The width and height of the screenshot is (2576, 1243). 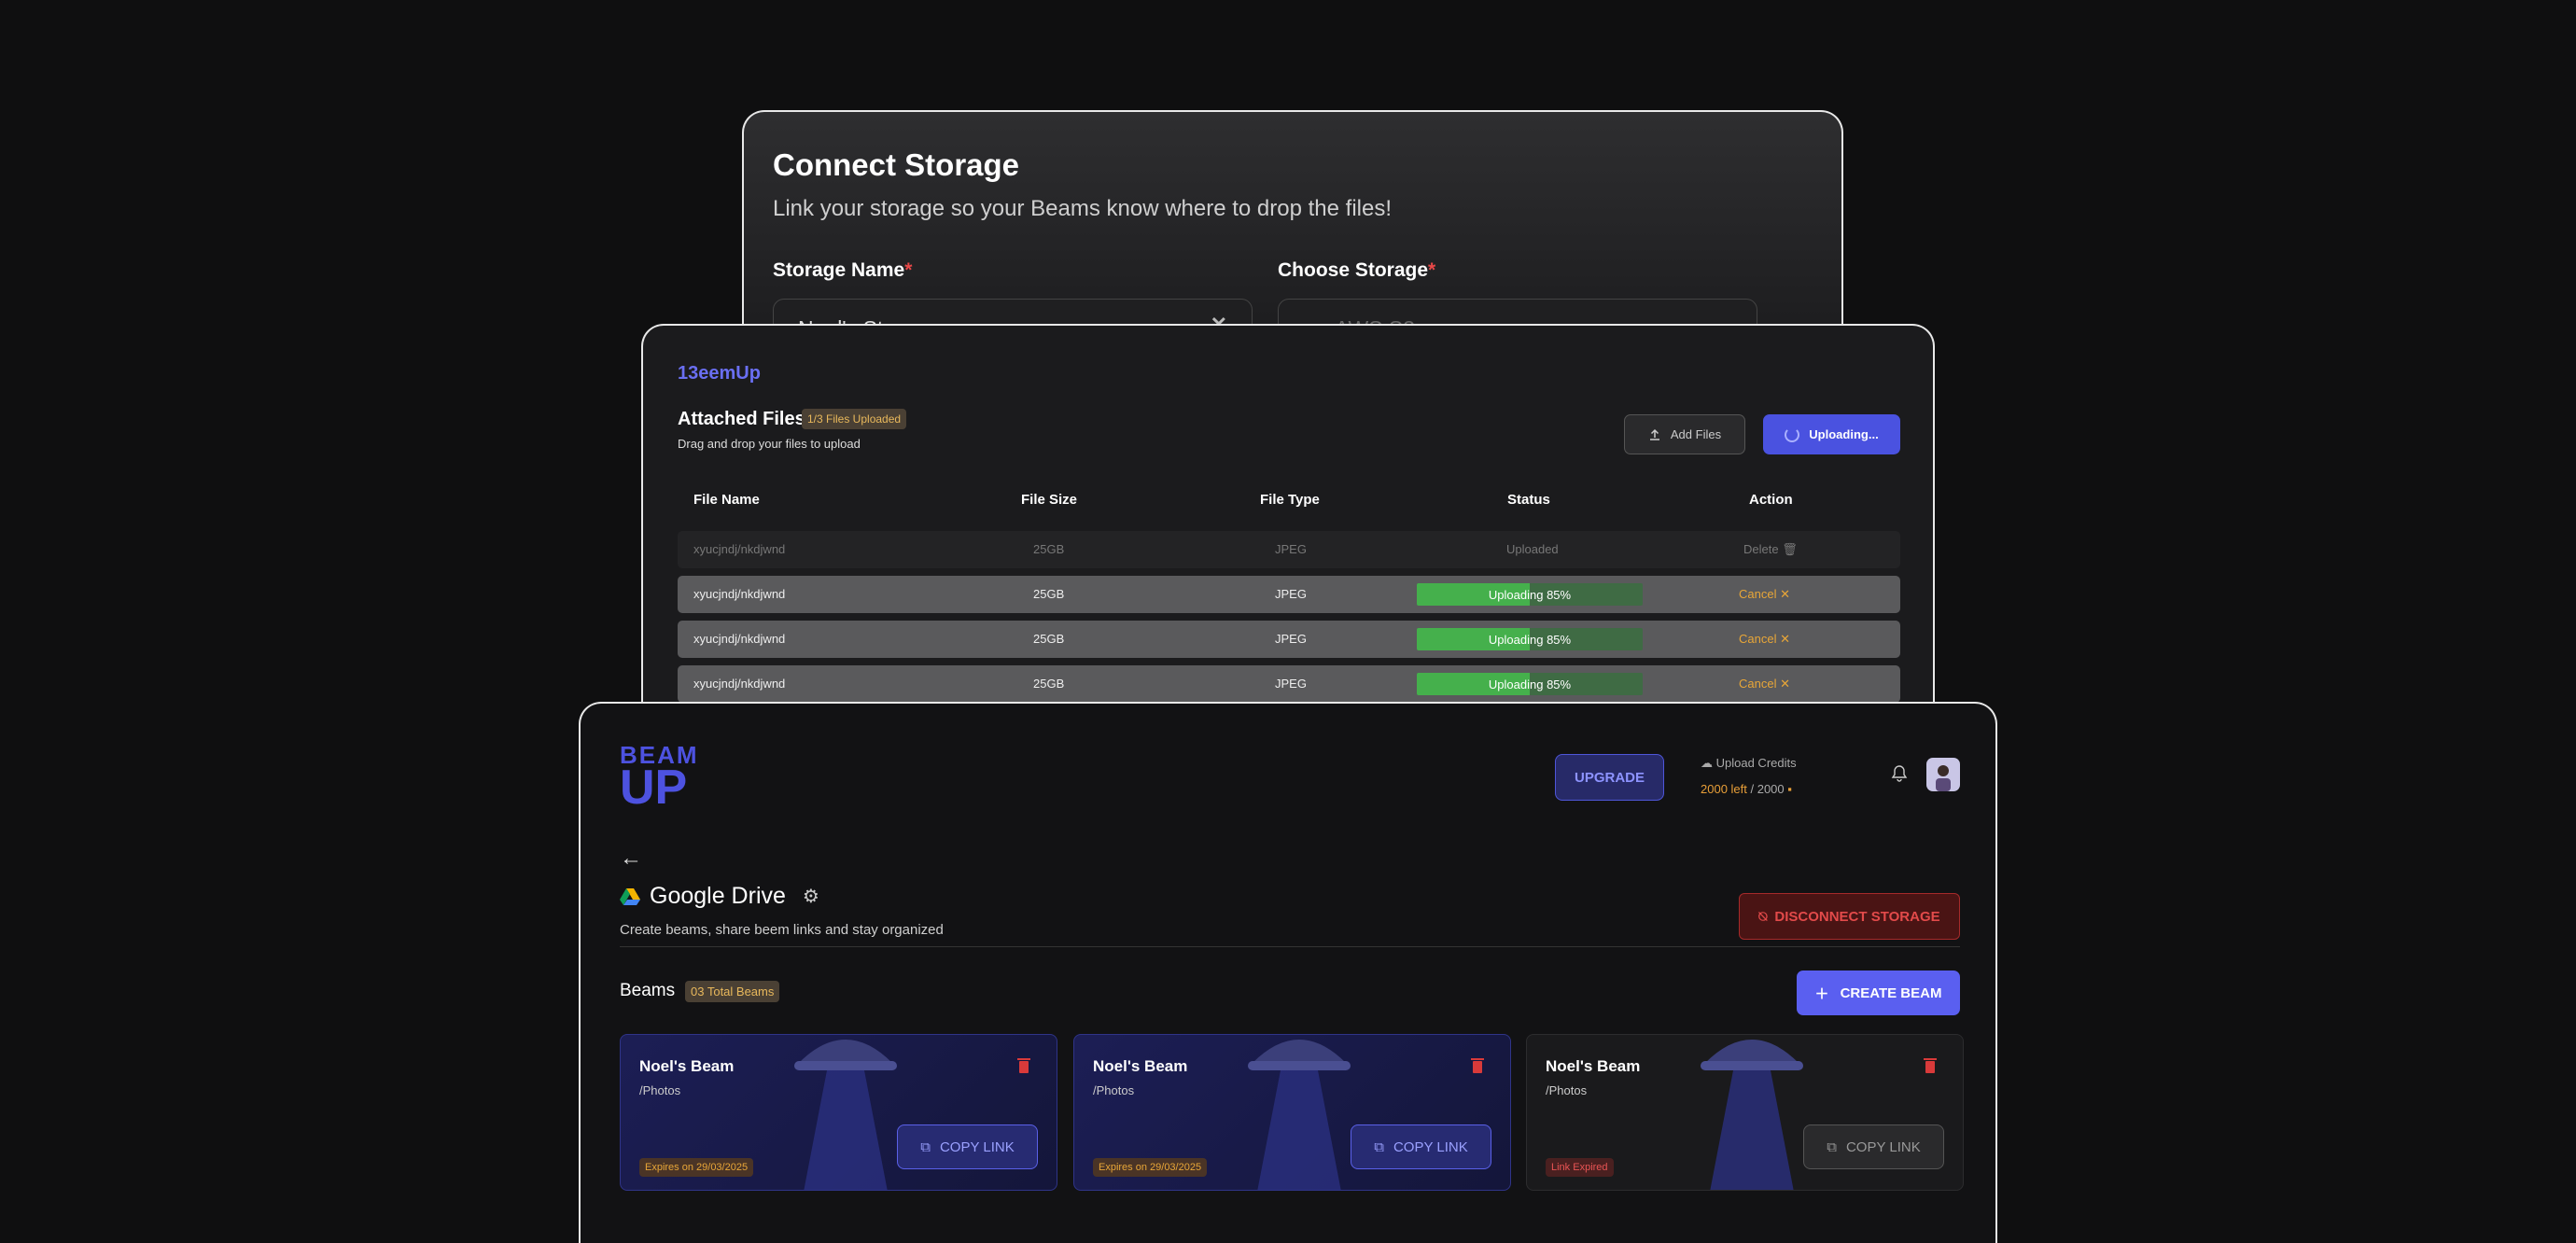 What do you see at coordinates (1878, 993) in the screenshot?
I see `create-beam-button: ＋ CREATE BEAM` at bounding box center [1878, 993].